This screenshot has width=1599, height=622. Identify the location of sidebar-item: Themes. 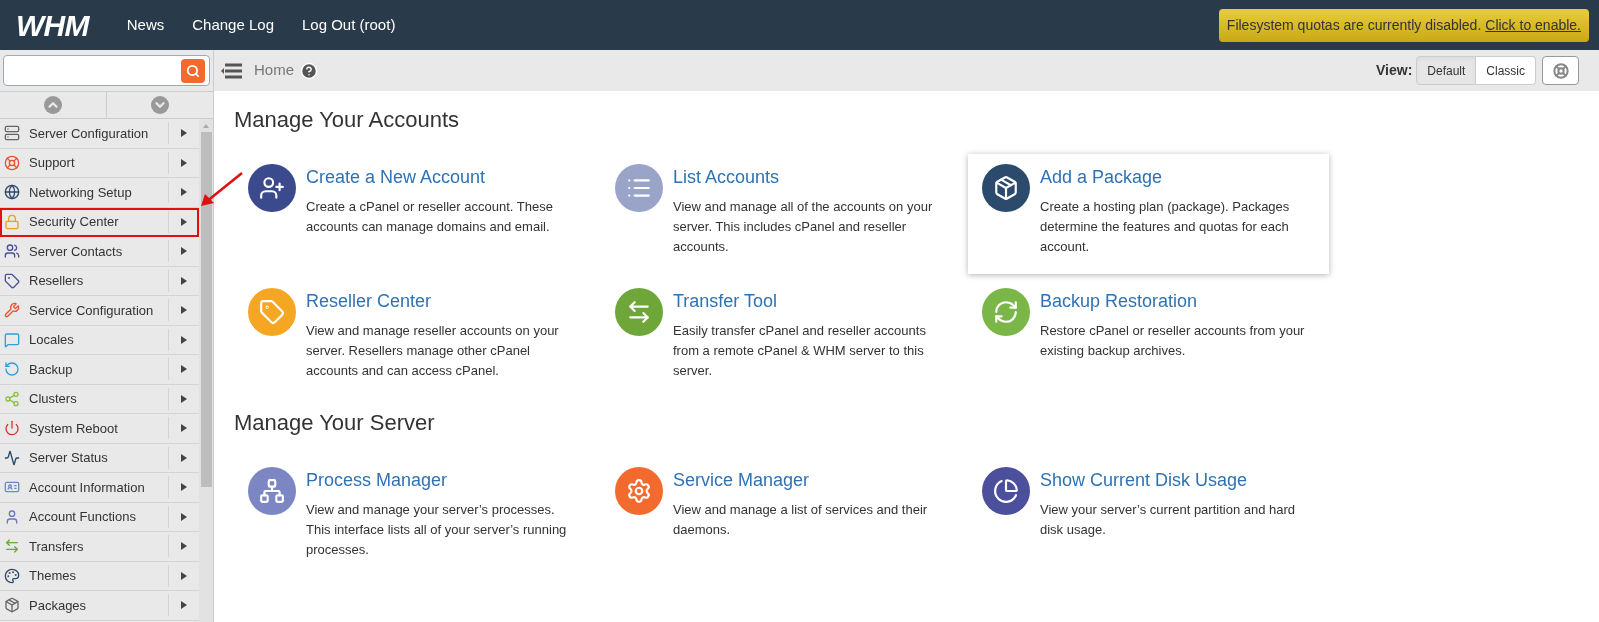
(99, 576).